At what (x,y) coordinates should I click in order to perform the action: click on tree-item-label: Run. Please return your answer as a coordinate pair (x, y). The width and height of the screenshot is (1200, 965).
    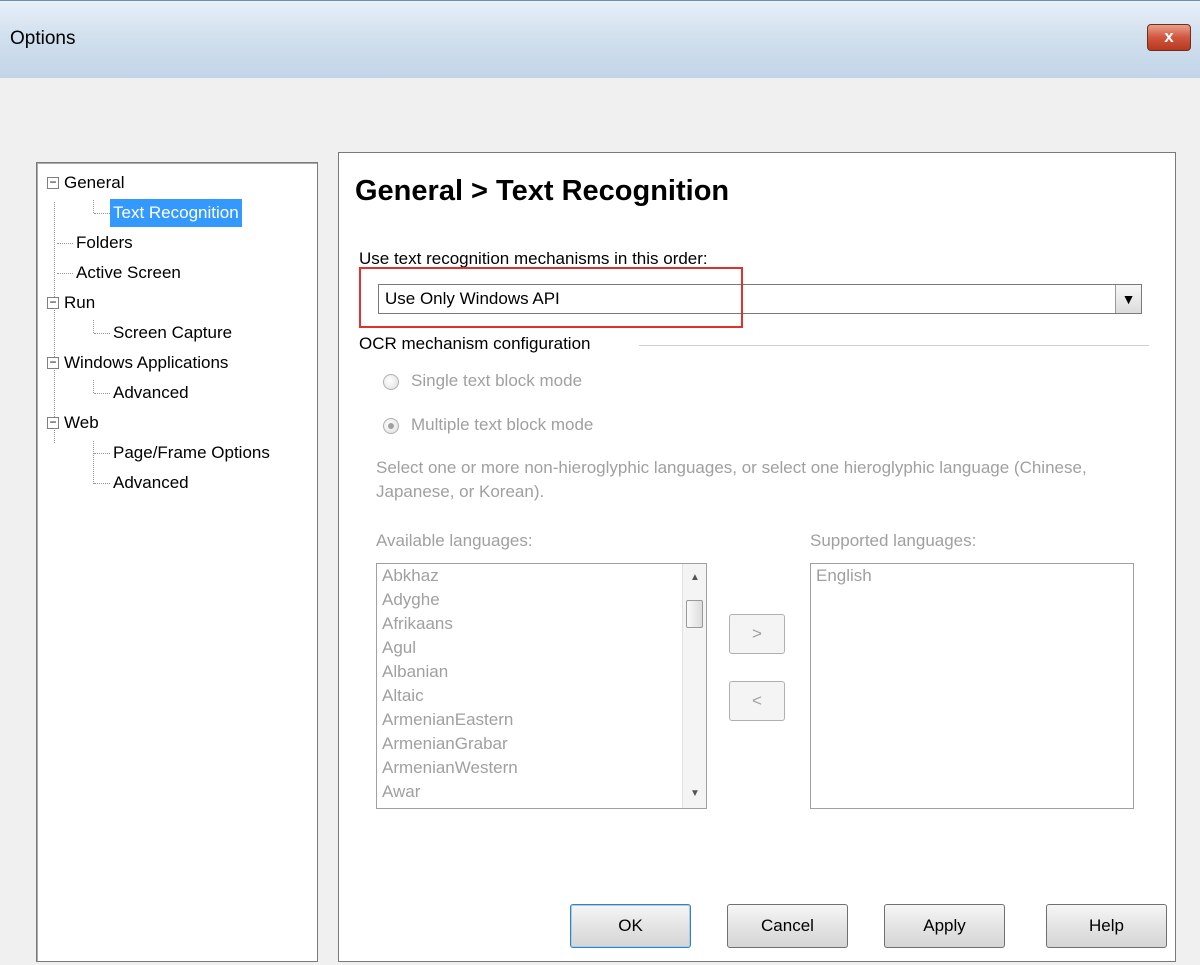
    Looking at the image, I should click on (80, 302).